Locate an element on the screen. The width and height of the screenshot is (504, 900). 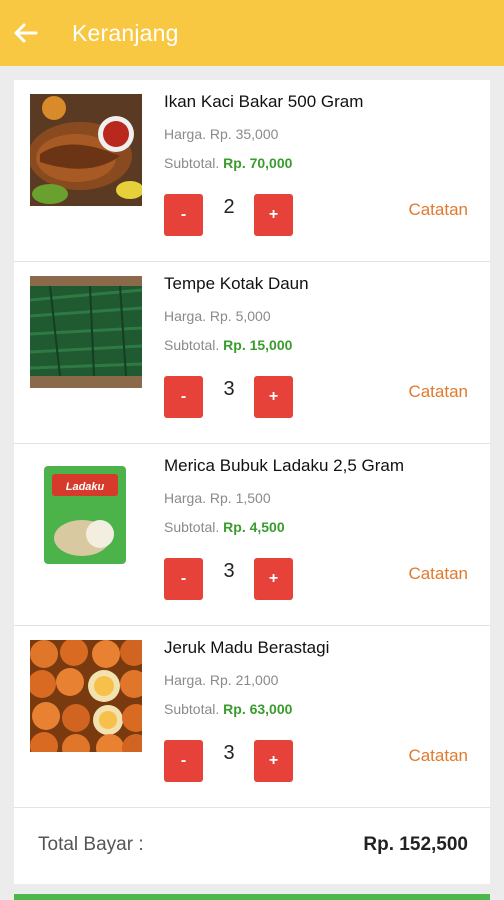
product-image-tempe is located at coordinates (86, 332).